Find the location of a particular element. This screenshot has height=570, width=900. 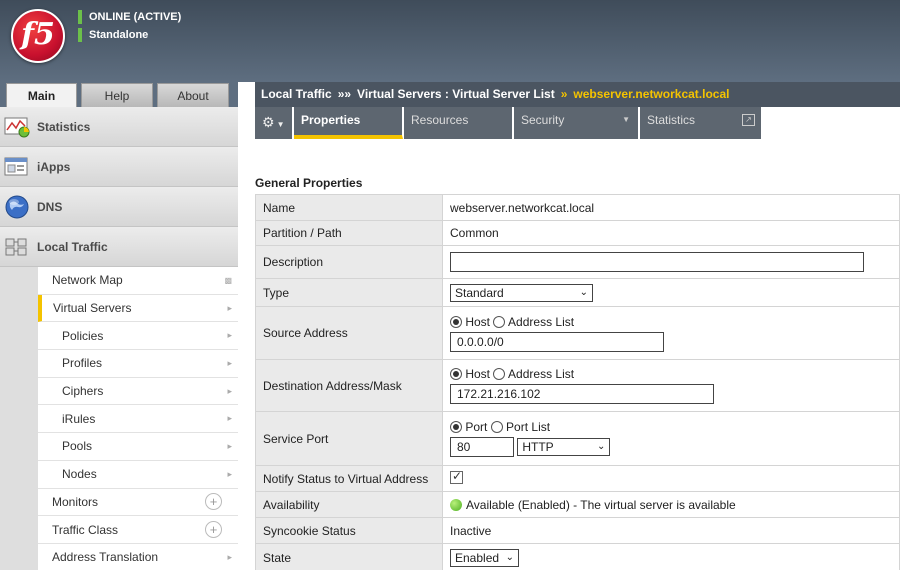

table-row: Syncookie Status Inactive is located at coordinates (577, 530).